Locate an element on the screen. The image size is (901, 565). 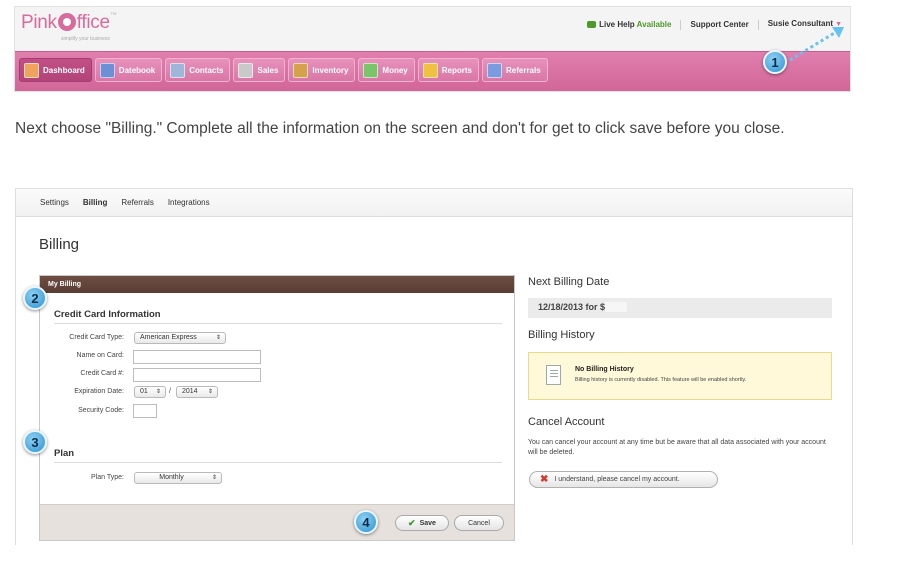
nav-item-label: Dashboard is located at coordinates (64, 70).